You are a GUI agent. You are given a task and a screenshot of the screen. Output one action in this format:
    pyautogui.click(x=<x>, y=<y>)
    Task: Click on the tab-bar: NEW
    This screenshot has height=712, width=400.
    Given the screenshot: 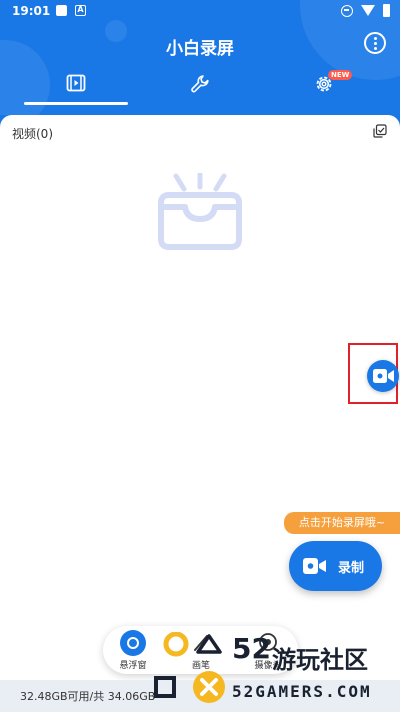 What is the action you would take?
    pyautogui.click(x=200, y=86)
    